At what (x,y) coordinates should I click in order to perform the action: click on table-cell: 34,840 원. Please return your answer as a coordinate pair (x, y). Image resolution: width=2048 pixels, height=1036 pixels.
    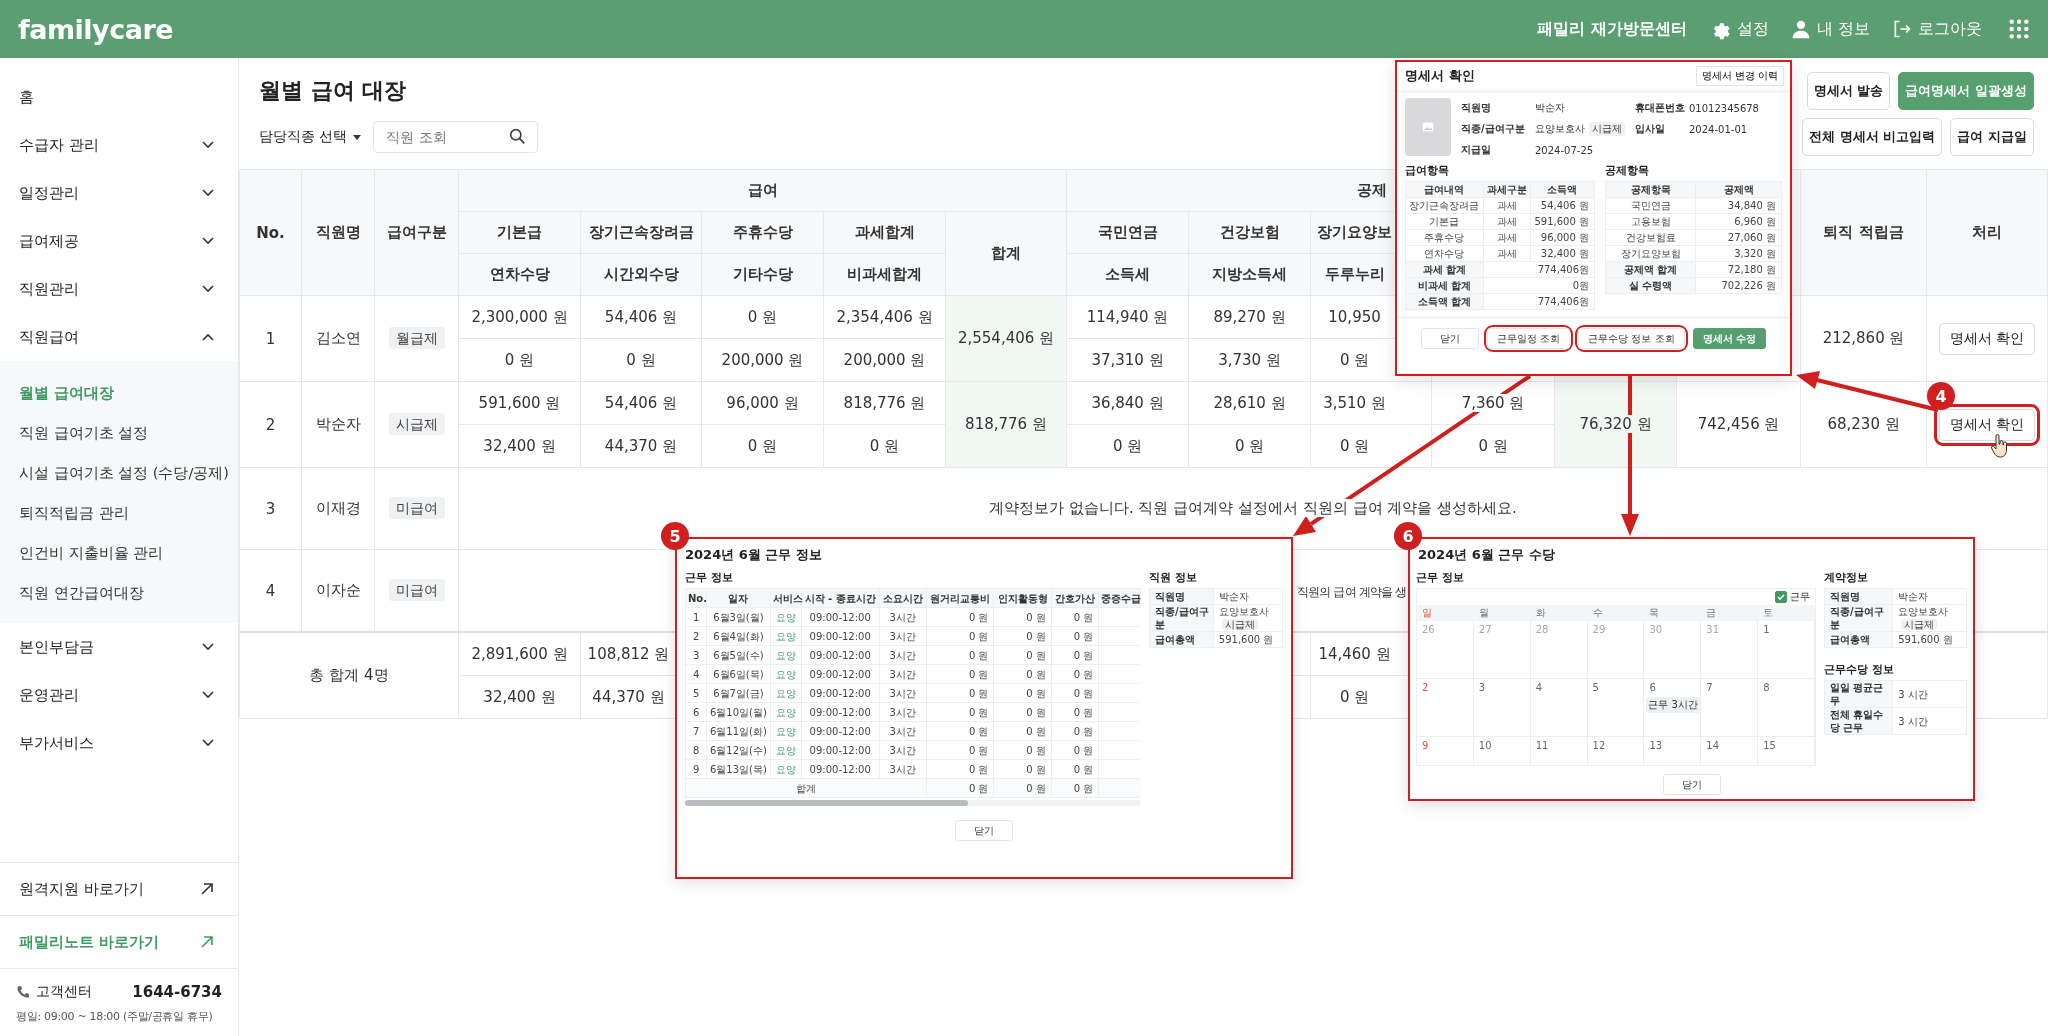
    Looking at the image, I should click on (1738, 205).